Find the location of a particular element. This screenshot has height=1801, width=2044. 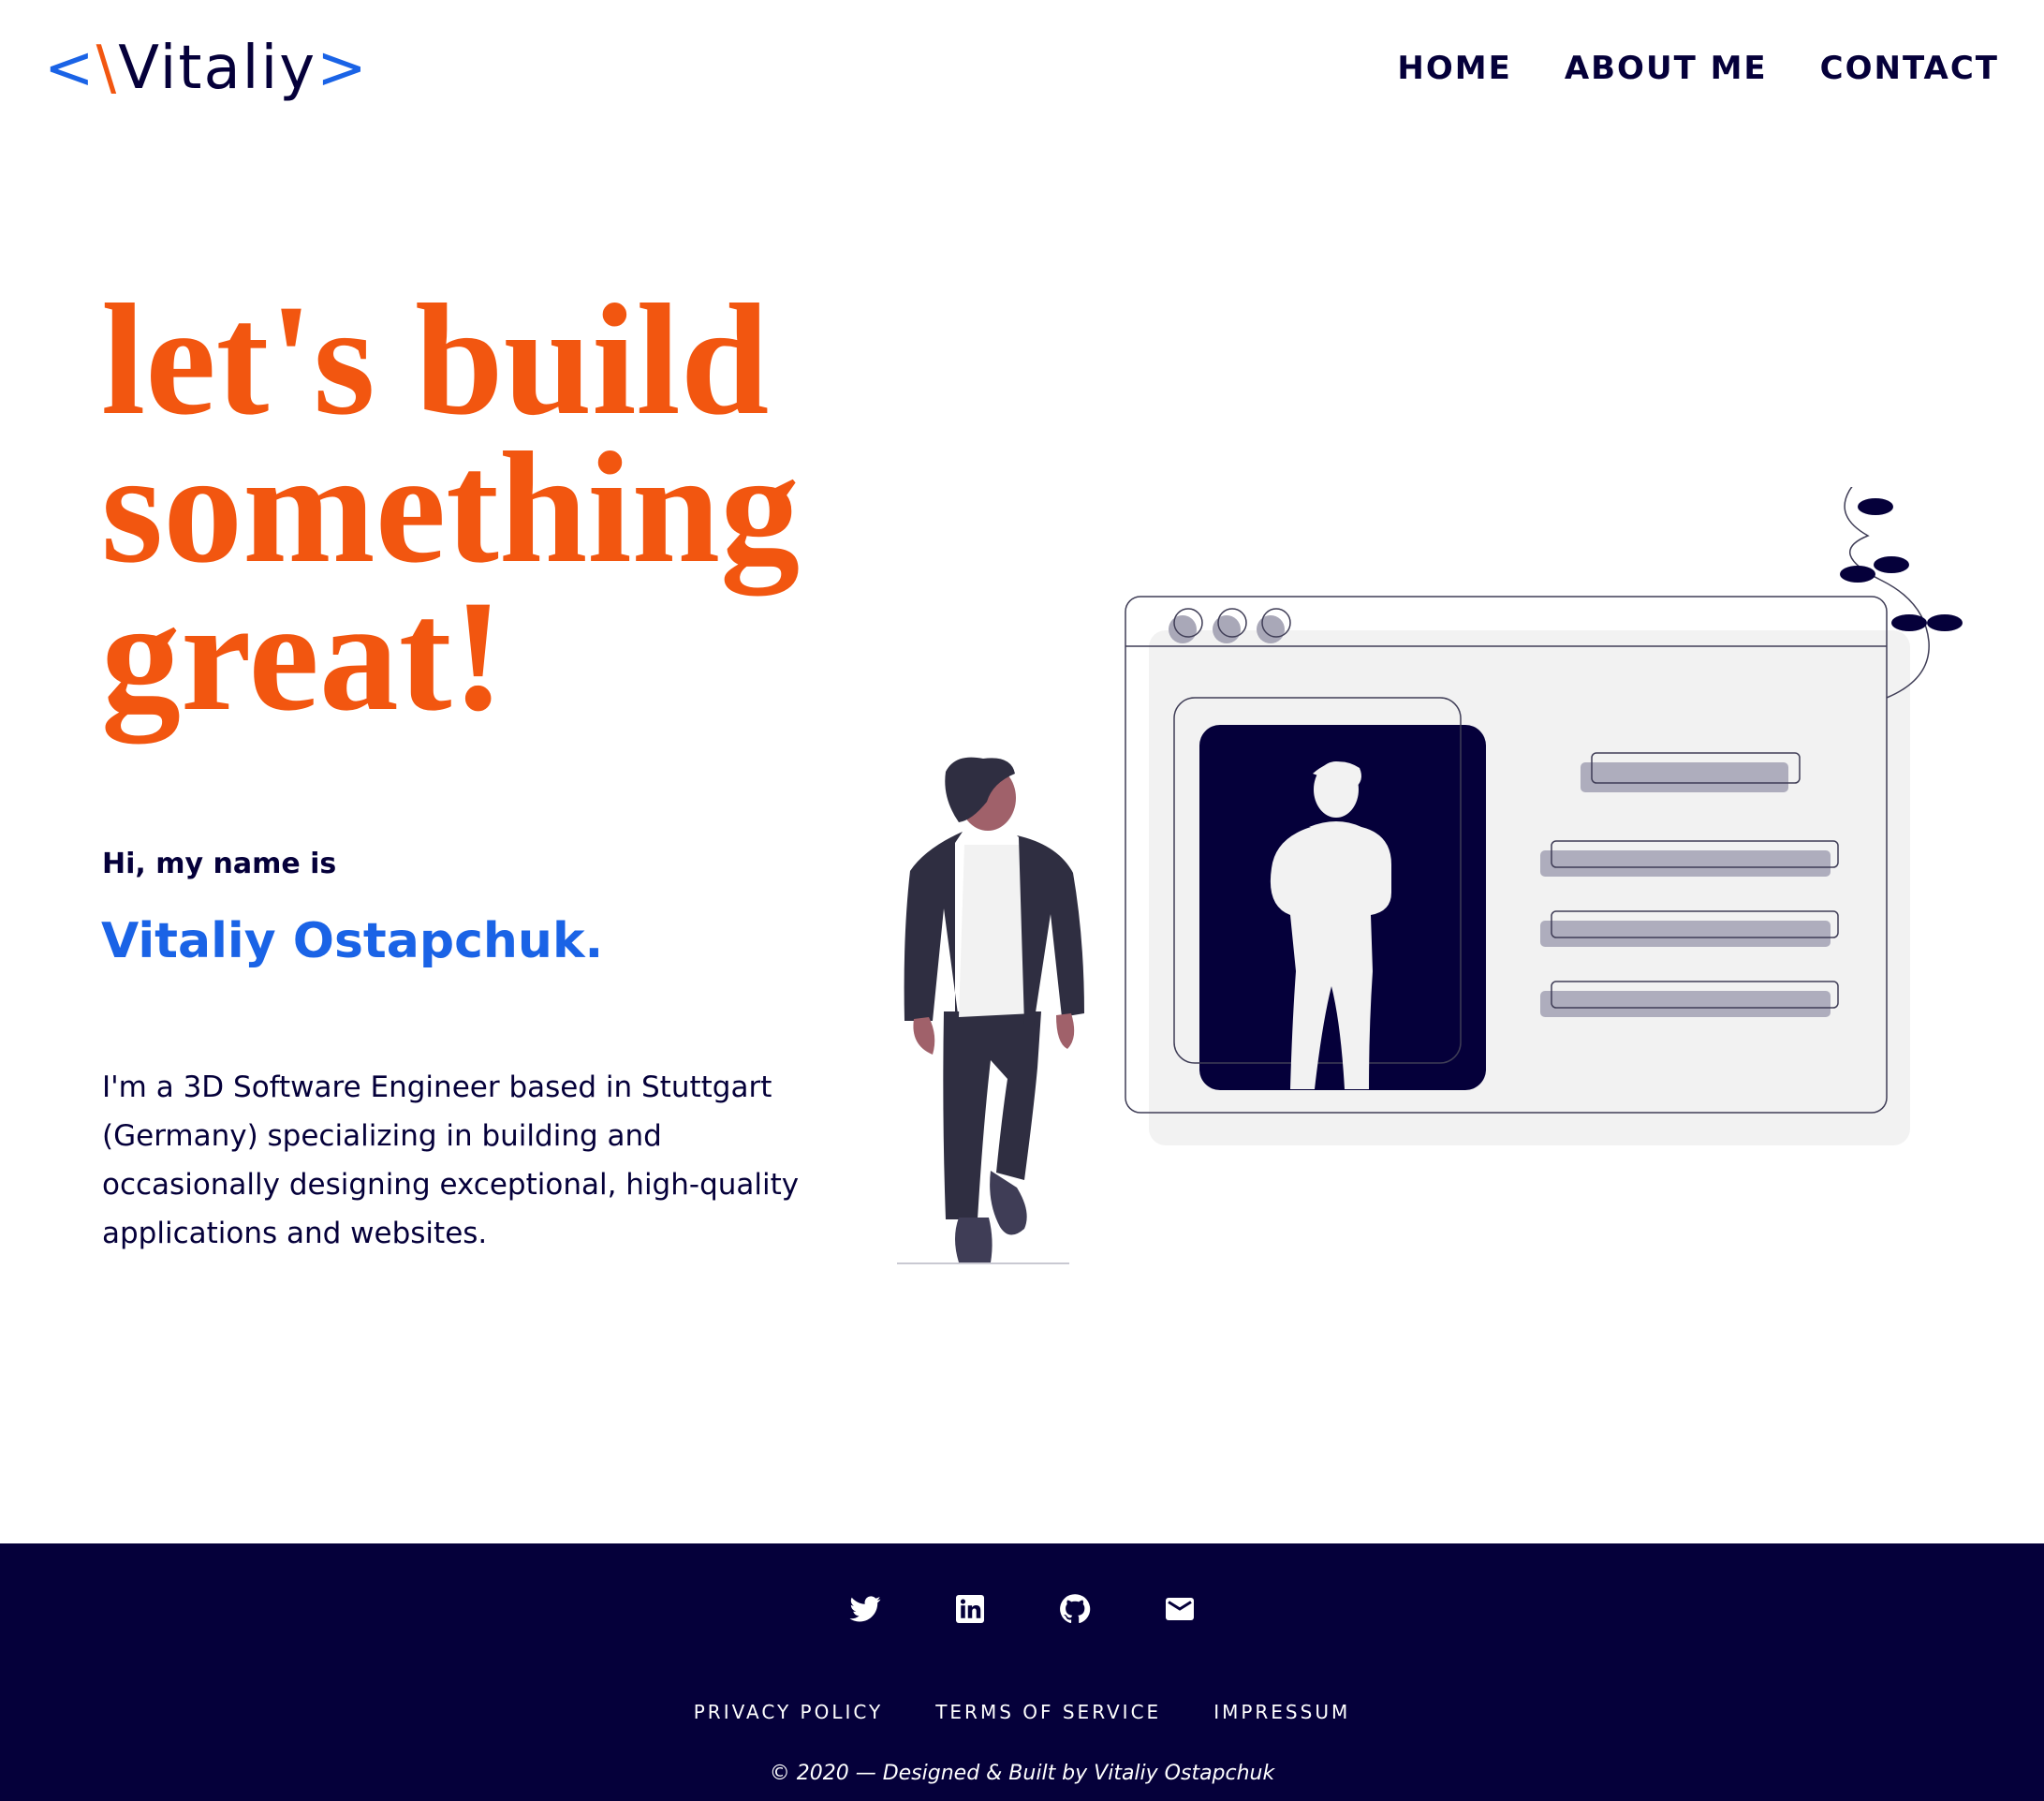

hero-headline: let's build something great! is located at coordinates (522, 508).